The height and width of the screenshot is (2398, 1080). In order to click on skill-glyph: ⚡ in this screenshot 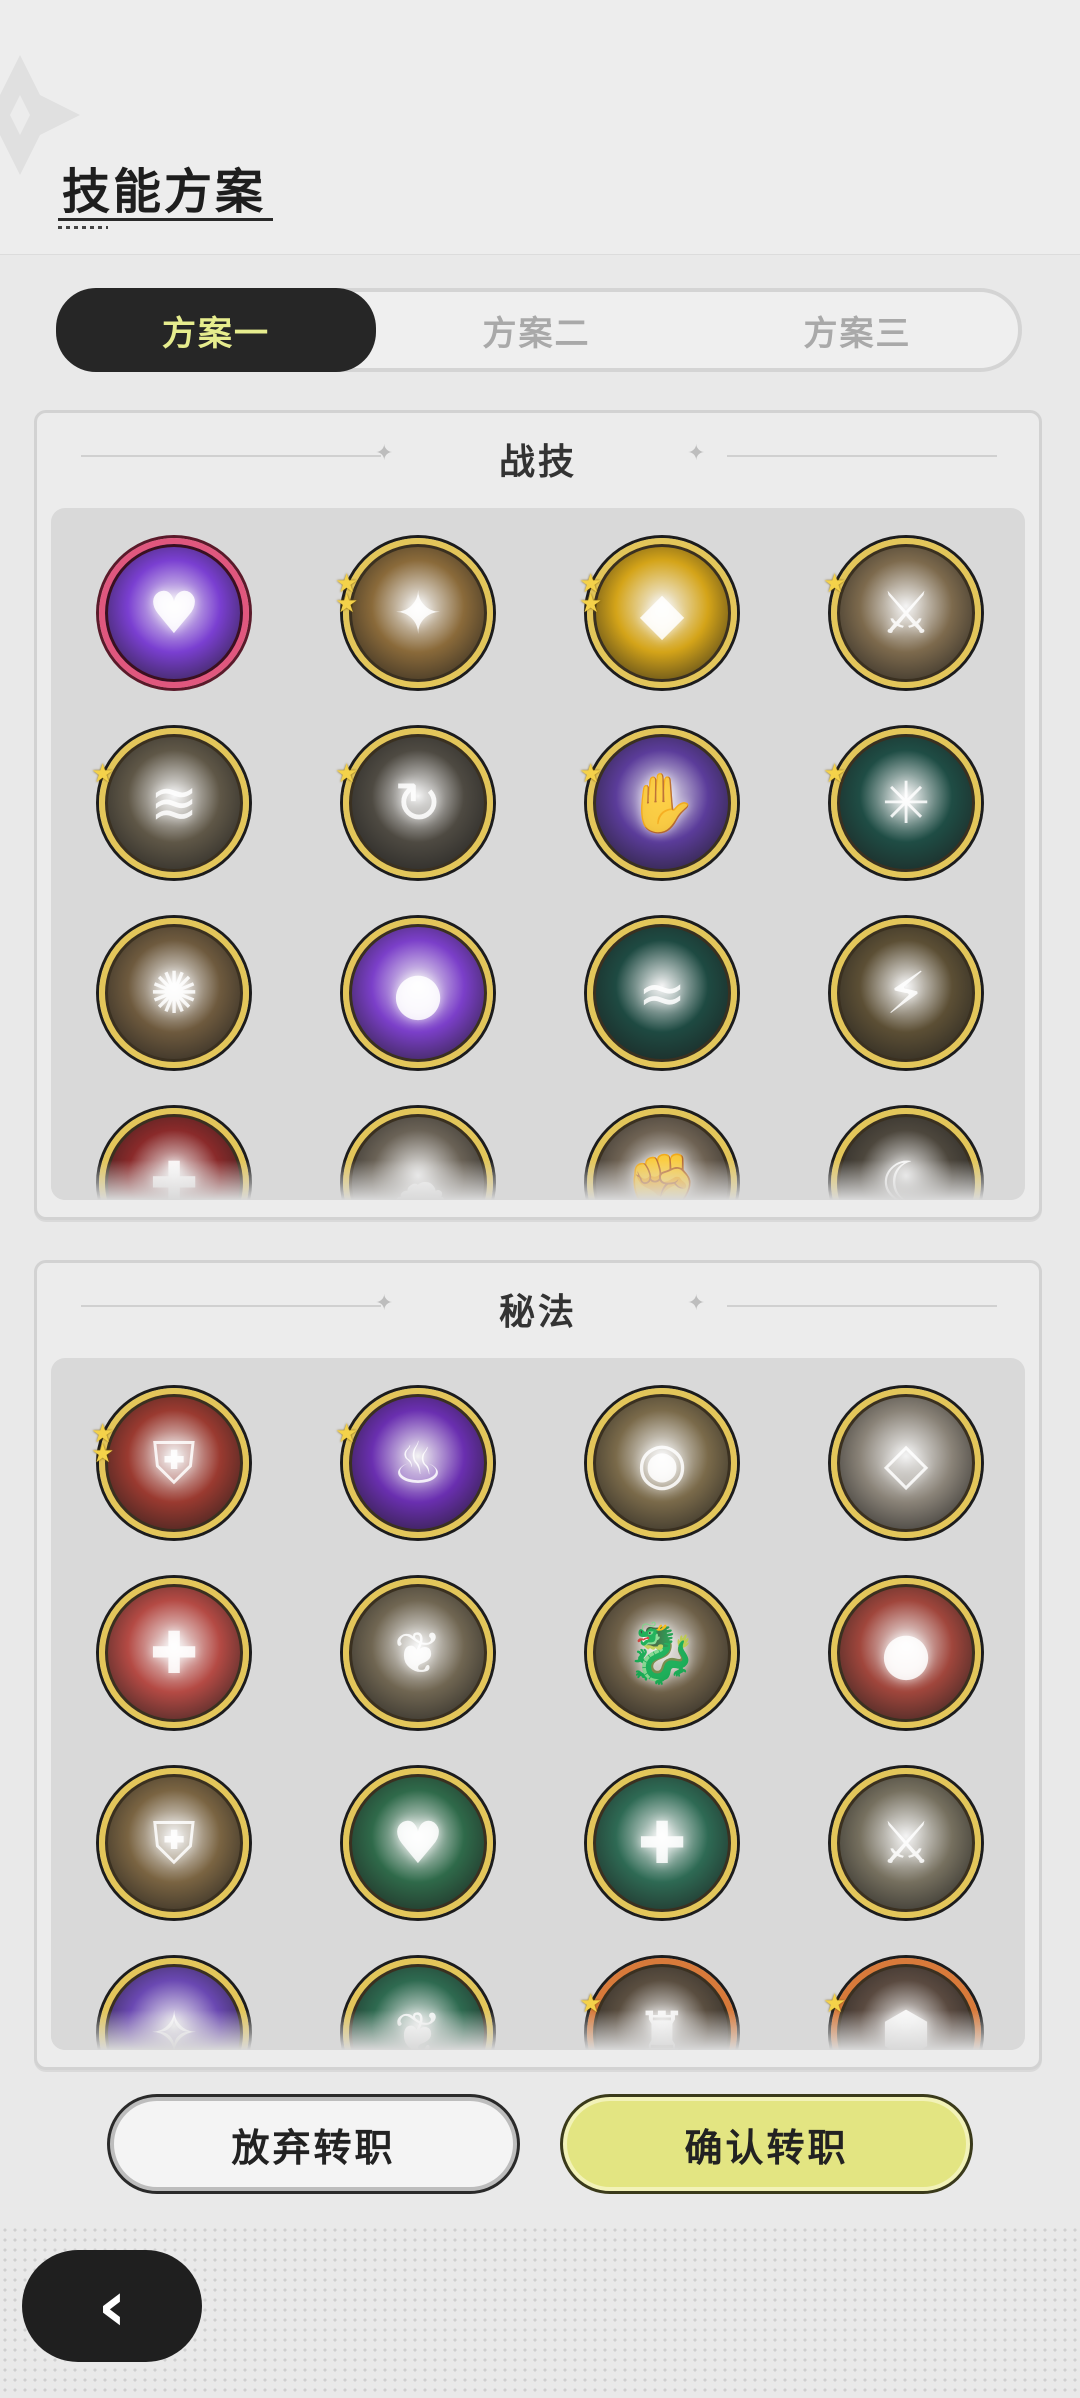, I will do `click(906, 993)`.